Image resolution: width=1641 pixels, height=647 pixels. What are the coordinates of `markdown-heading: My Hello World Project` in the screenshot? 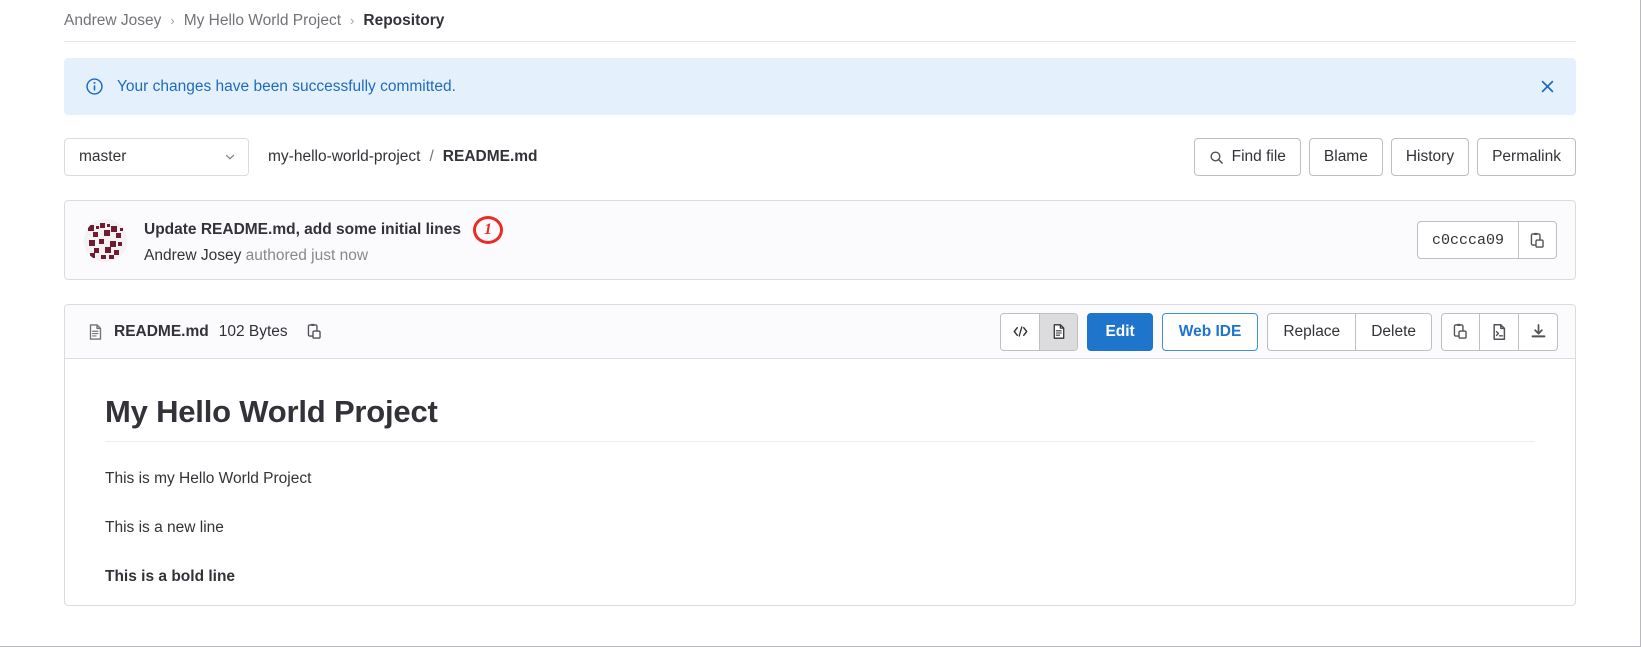 It's located at (820, 418).